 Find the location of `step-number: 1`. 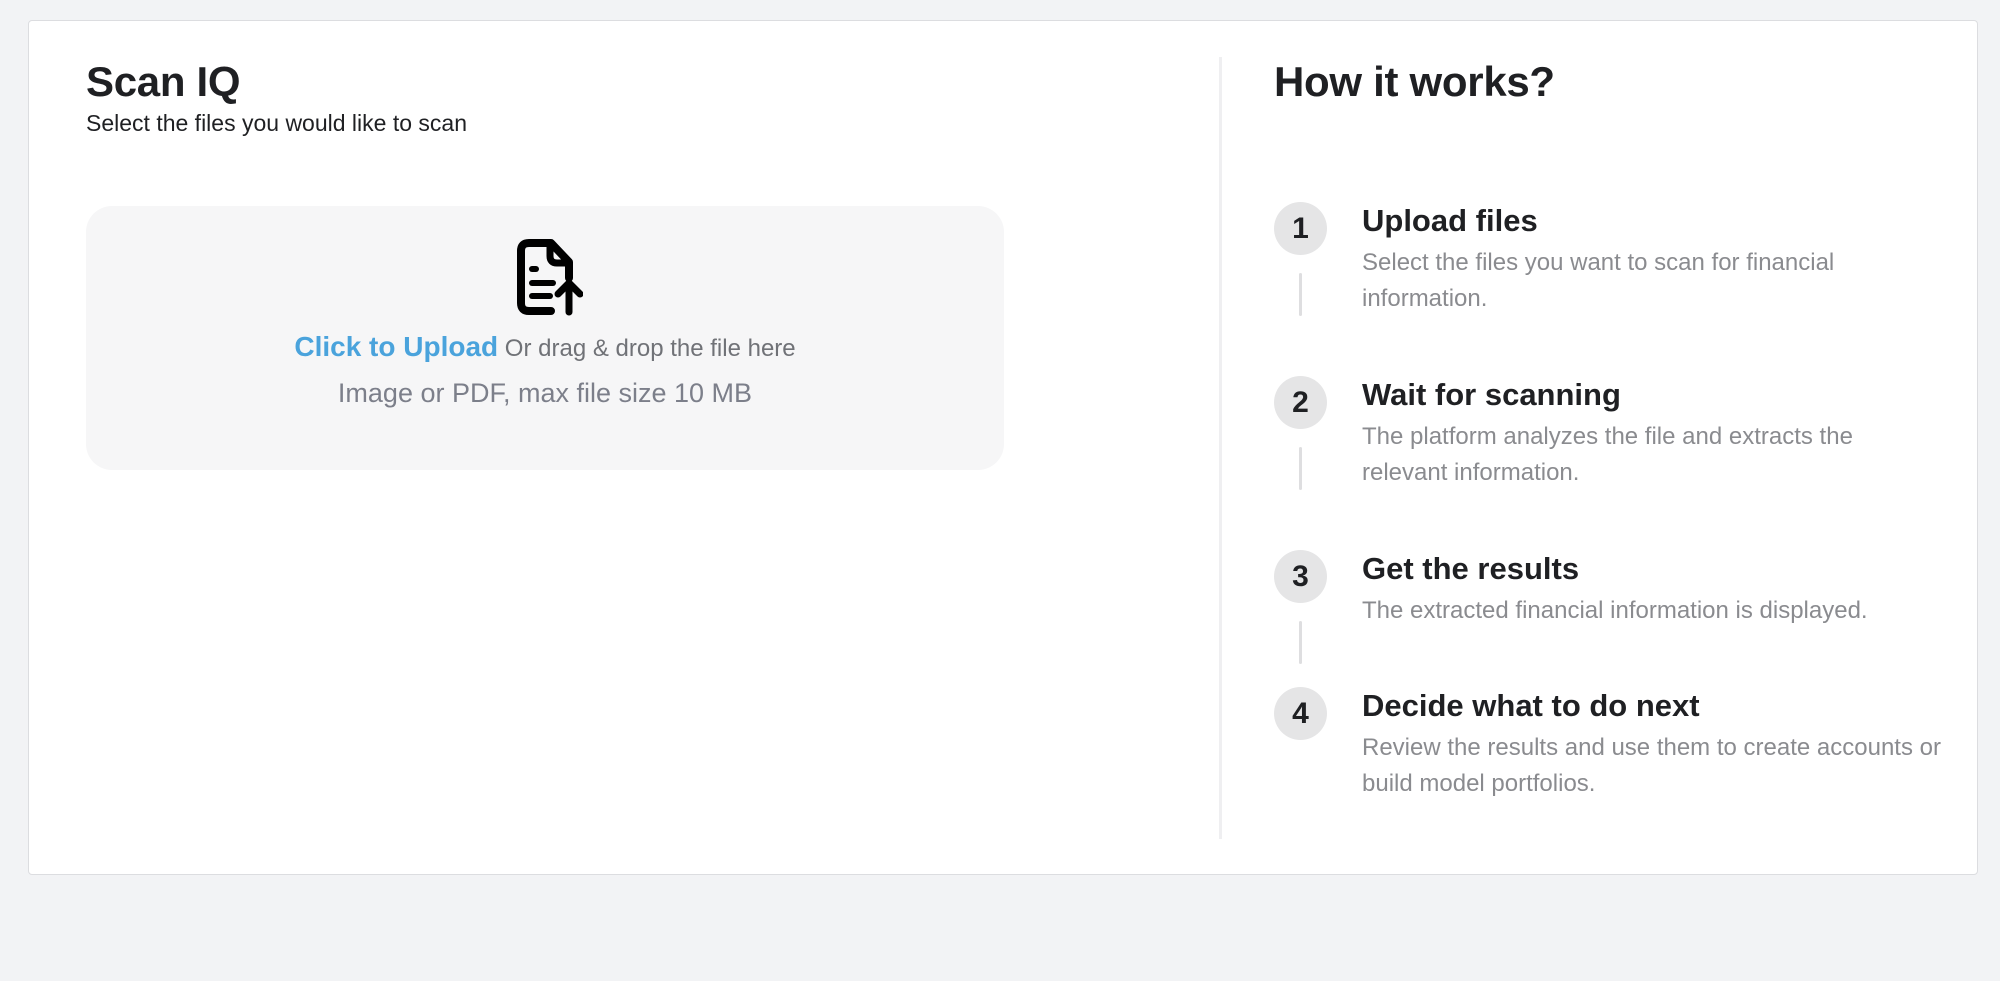

step-number: 1 is located at coordinates (1300, 228).